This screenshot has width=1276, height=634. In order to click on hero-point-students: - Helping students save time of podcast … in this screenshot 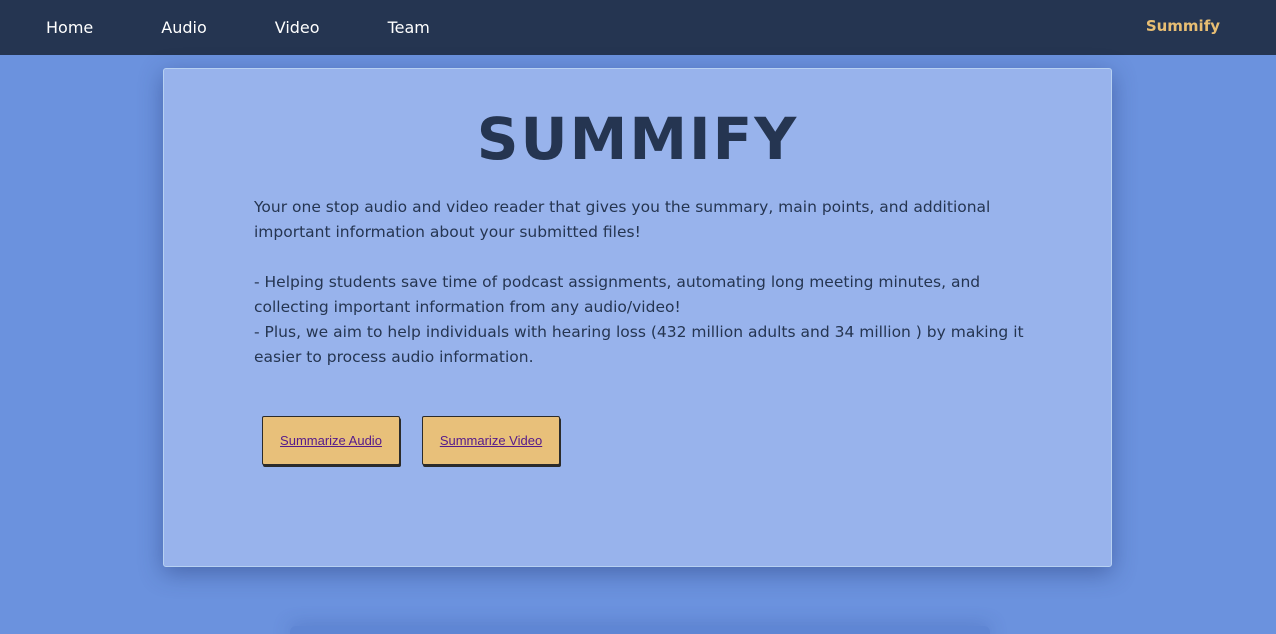, I will do `click(617, 294)`.